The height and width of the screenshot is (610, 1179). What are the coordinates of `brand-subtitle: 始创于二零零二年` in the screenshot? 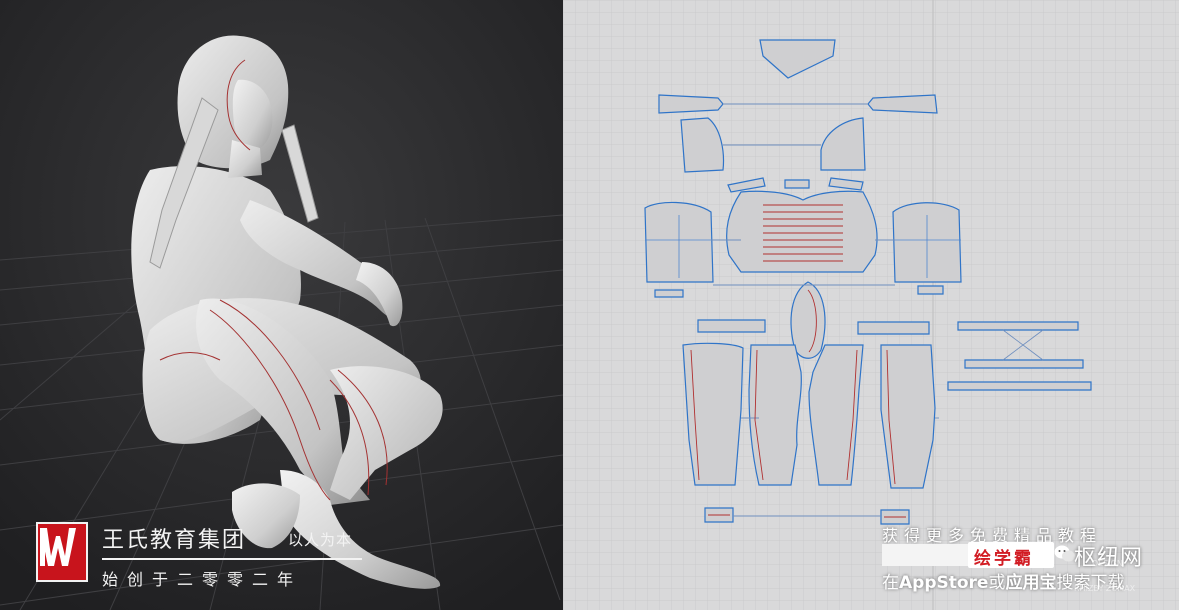 It's located at (202, 579).